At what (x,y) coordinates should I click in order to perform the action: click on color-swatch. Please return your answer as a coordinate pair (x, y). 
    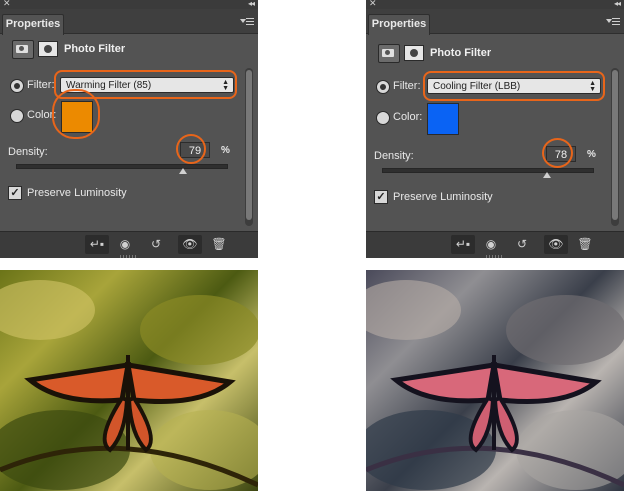
    Looking at the image, I should click on (443, 119).